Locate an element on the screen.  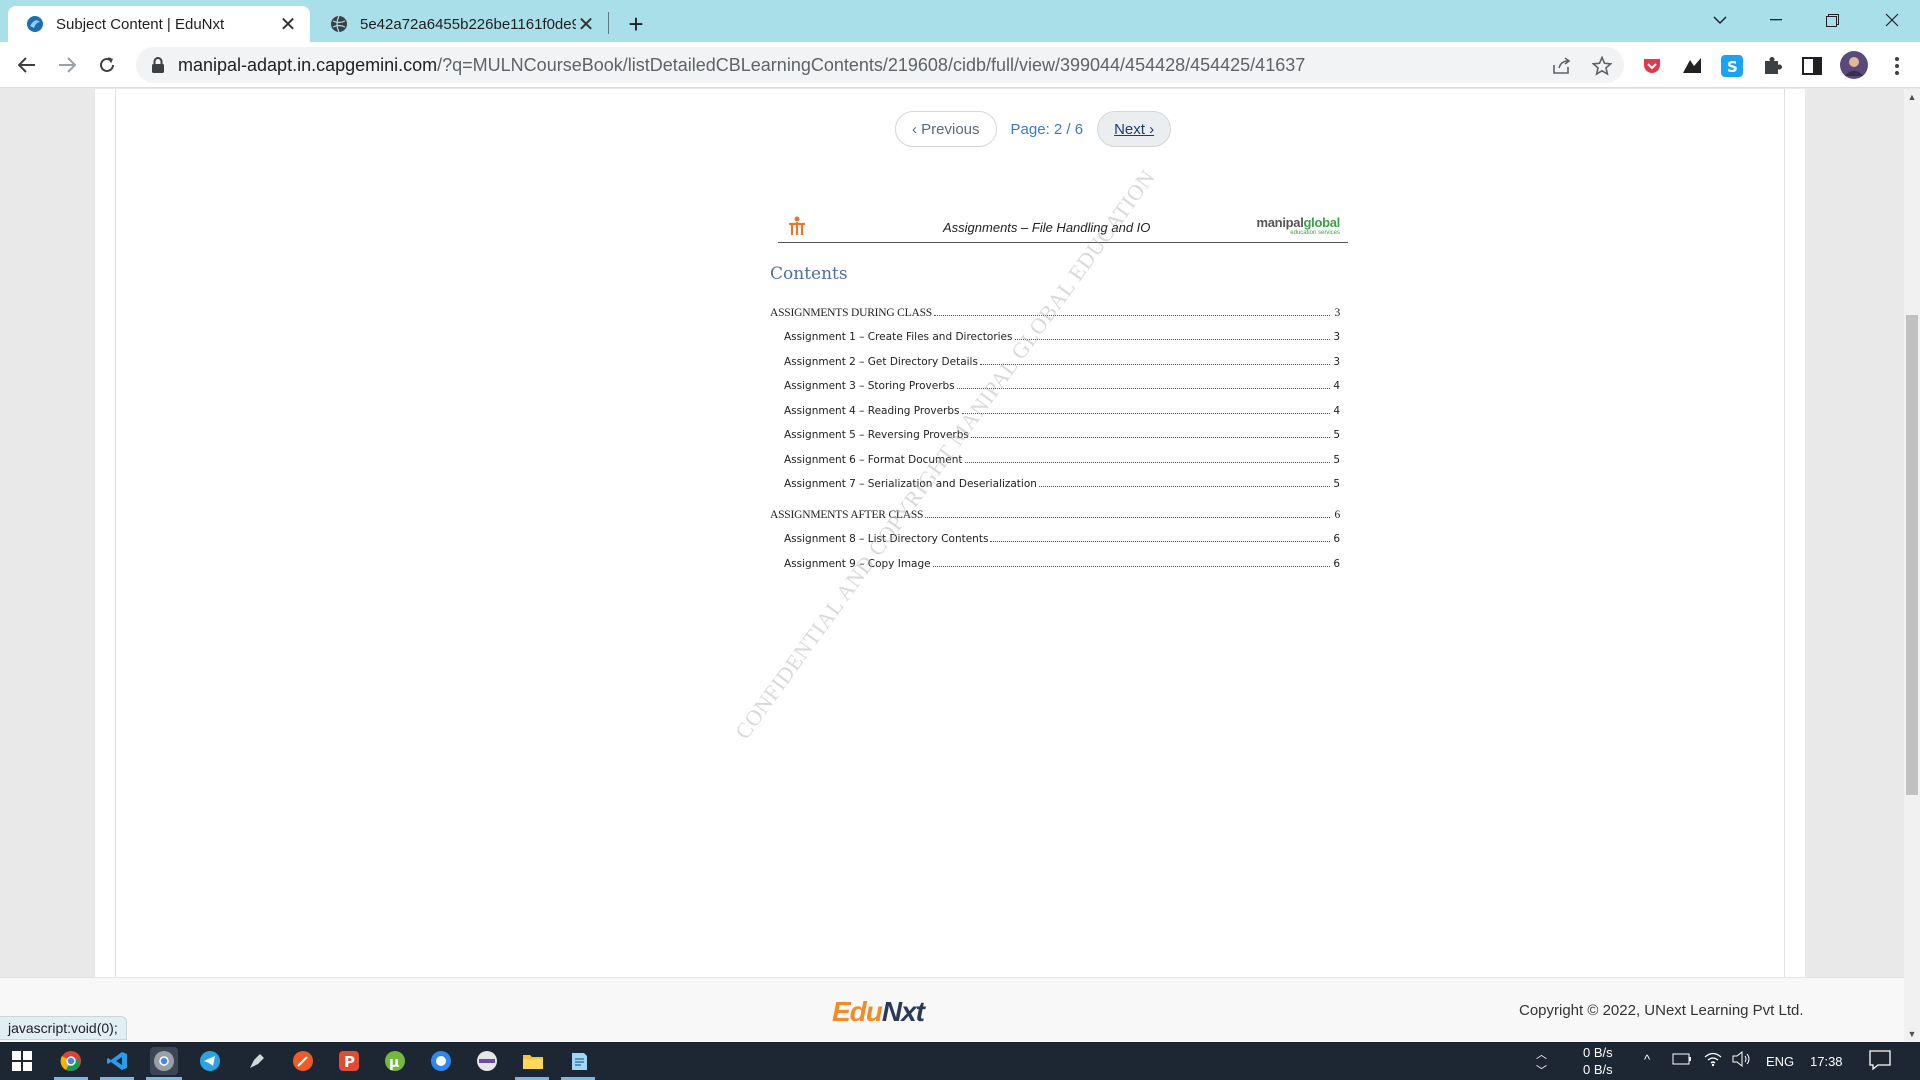
notepad-icon is located at coordinates (579, 1061).